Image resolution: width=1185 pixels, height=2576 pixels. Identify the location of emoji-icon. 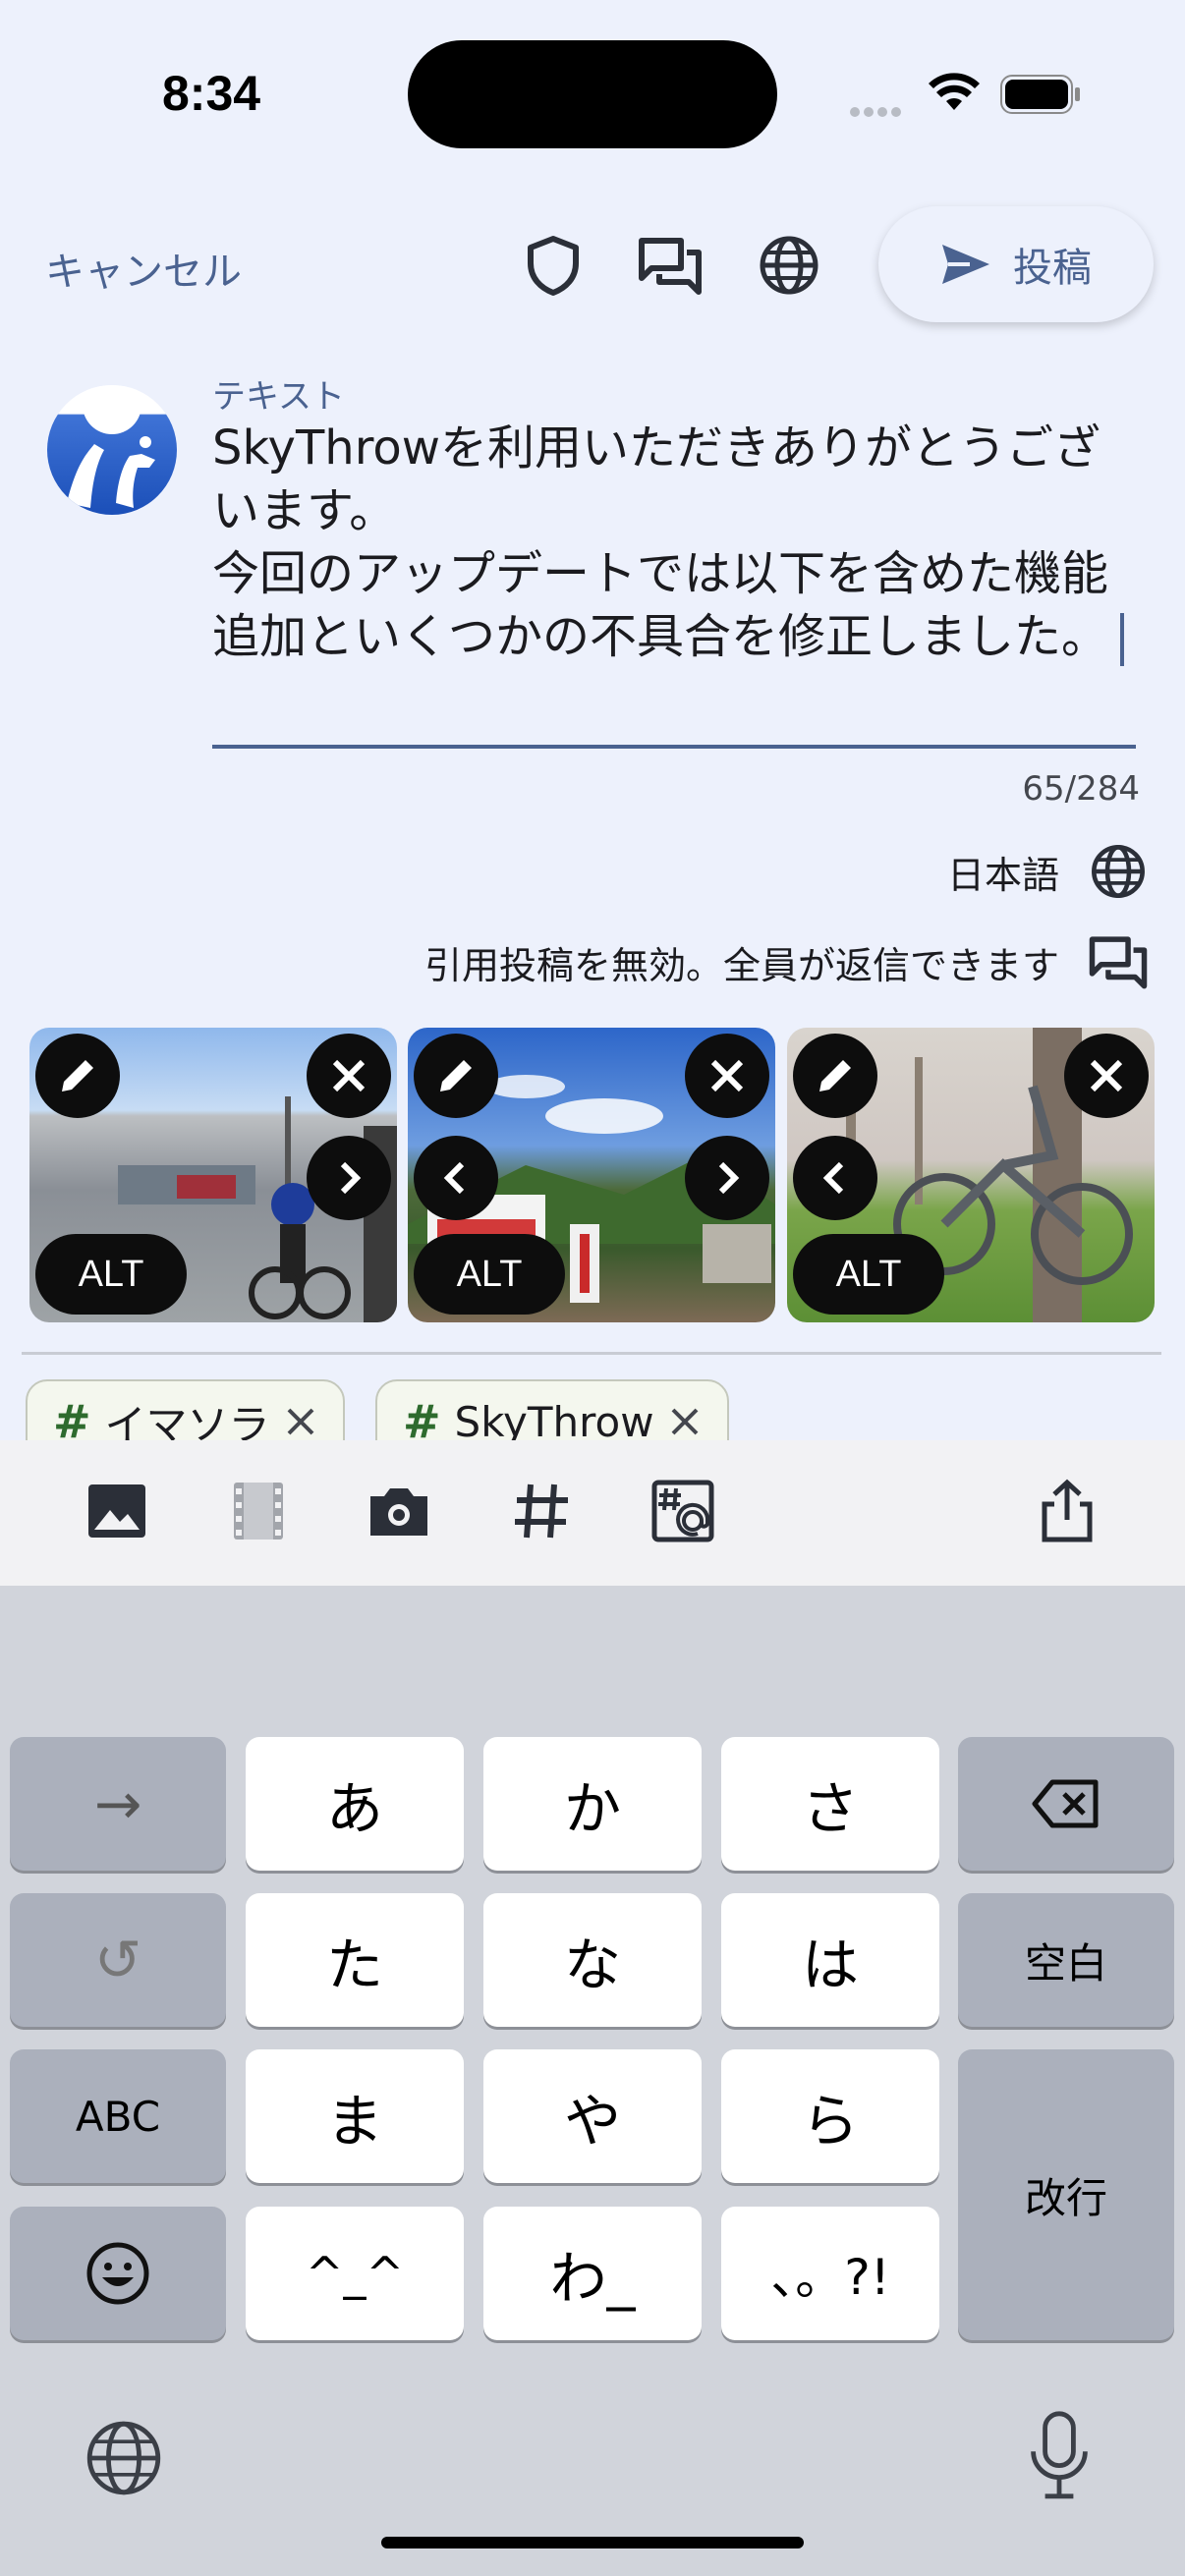
(118, 2273).